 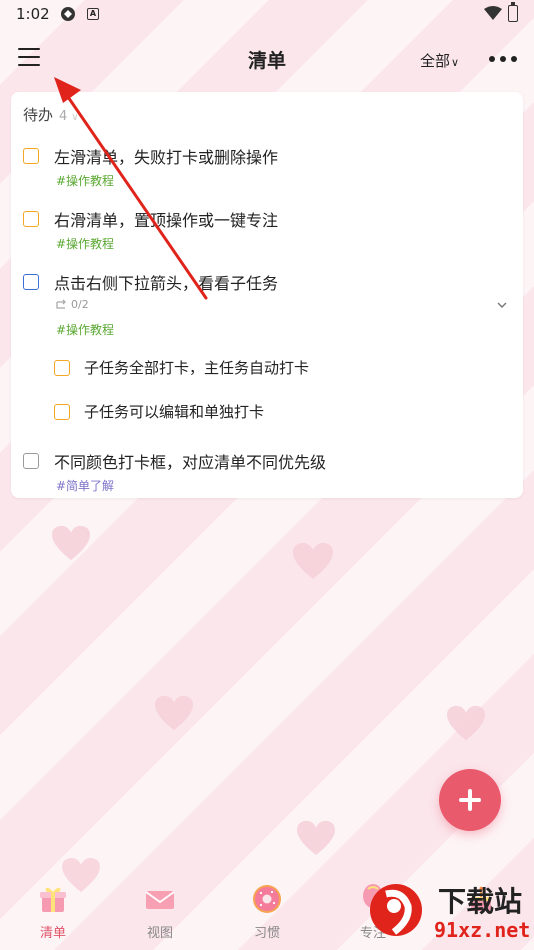 I want to click on task-title: 左滑清单，失败打卡或删除操作, so click(x=166, y=157).